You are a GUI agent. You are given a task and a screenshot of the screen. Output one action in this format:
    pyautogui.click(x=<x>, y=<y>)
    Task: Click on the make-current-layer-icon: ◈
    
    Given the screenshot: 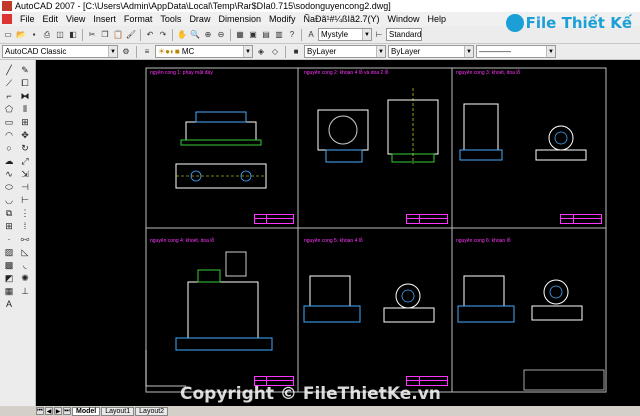 What is the action you would take?
    pyautogui.click(x=261, y=52)
    